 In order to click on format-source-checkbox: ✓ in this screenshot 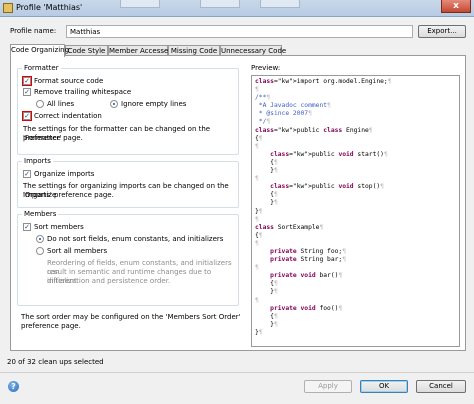, I will do `click(27, 81)`.